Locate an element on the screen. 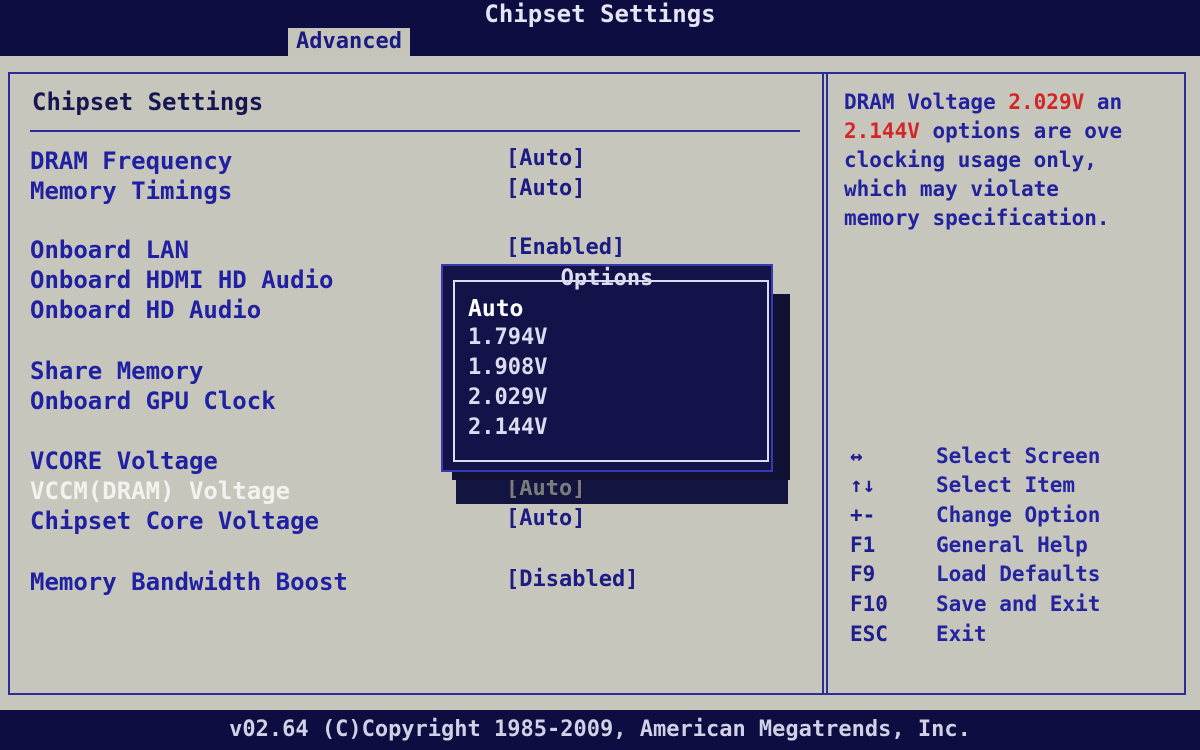  bios-screen-title: Chipset Settings is located at coordinates (600, 14).